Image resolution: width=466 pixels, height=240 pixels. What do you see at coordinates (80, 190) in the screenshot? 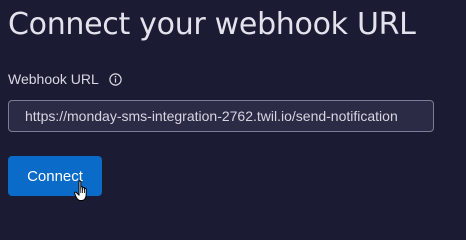
I see `hand-pointer-icon` at bounding box center [80, 190].